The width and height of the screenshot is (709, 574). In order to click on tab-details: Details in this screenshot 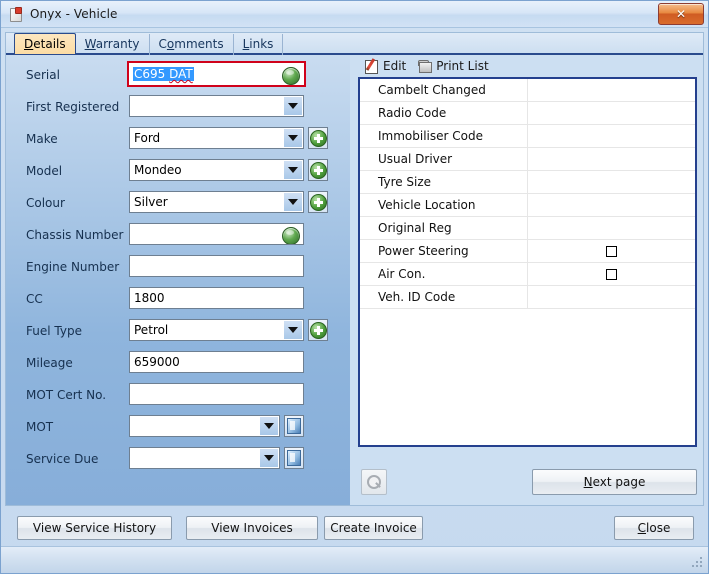, I will do `click(45, 43)`.